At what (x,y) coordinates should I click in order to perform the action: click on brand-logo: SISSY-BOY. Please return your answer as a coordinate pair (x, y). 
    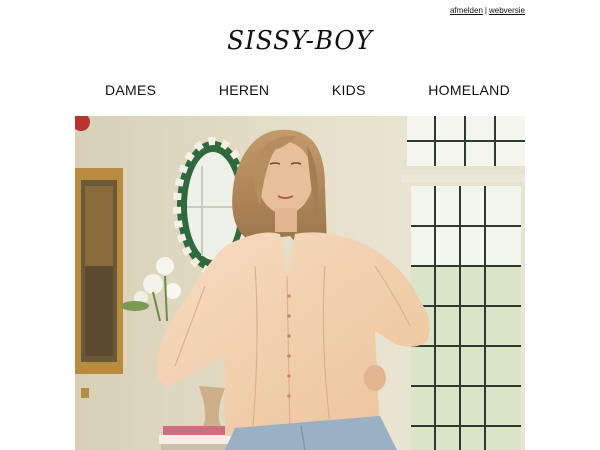
    Looking at the image, I should click on (300, 41).